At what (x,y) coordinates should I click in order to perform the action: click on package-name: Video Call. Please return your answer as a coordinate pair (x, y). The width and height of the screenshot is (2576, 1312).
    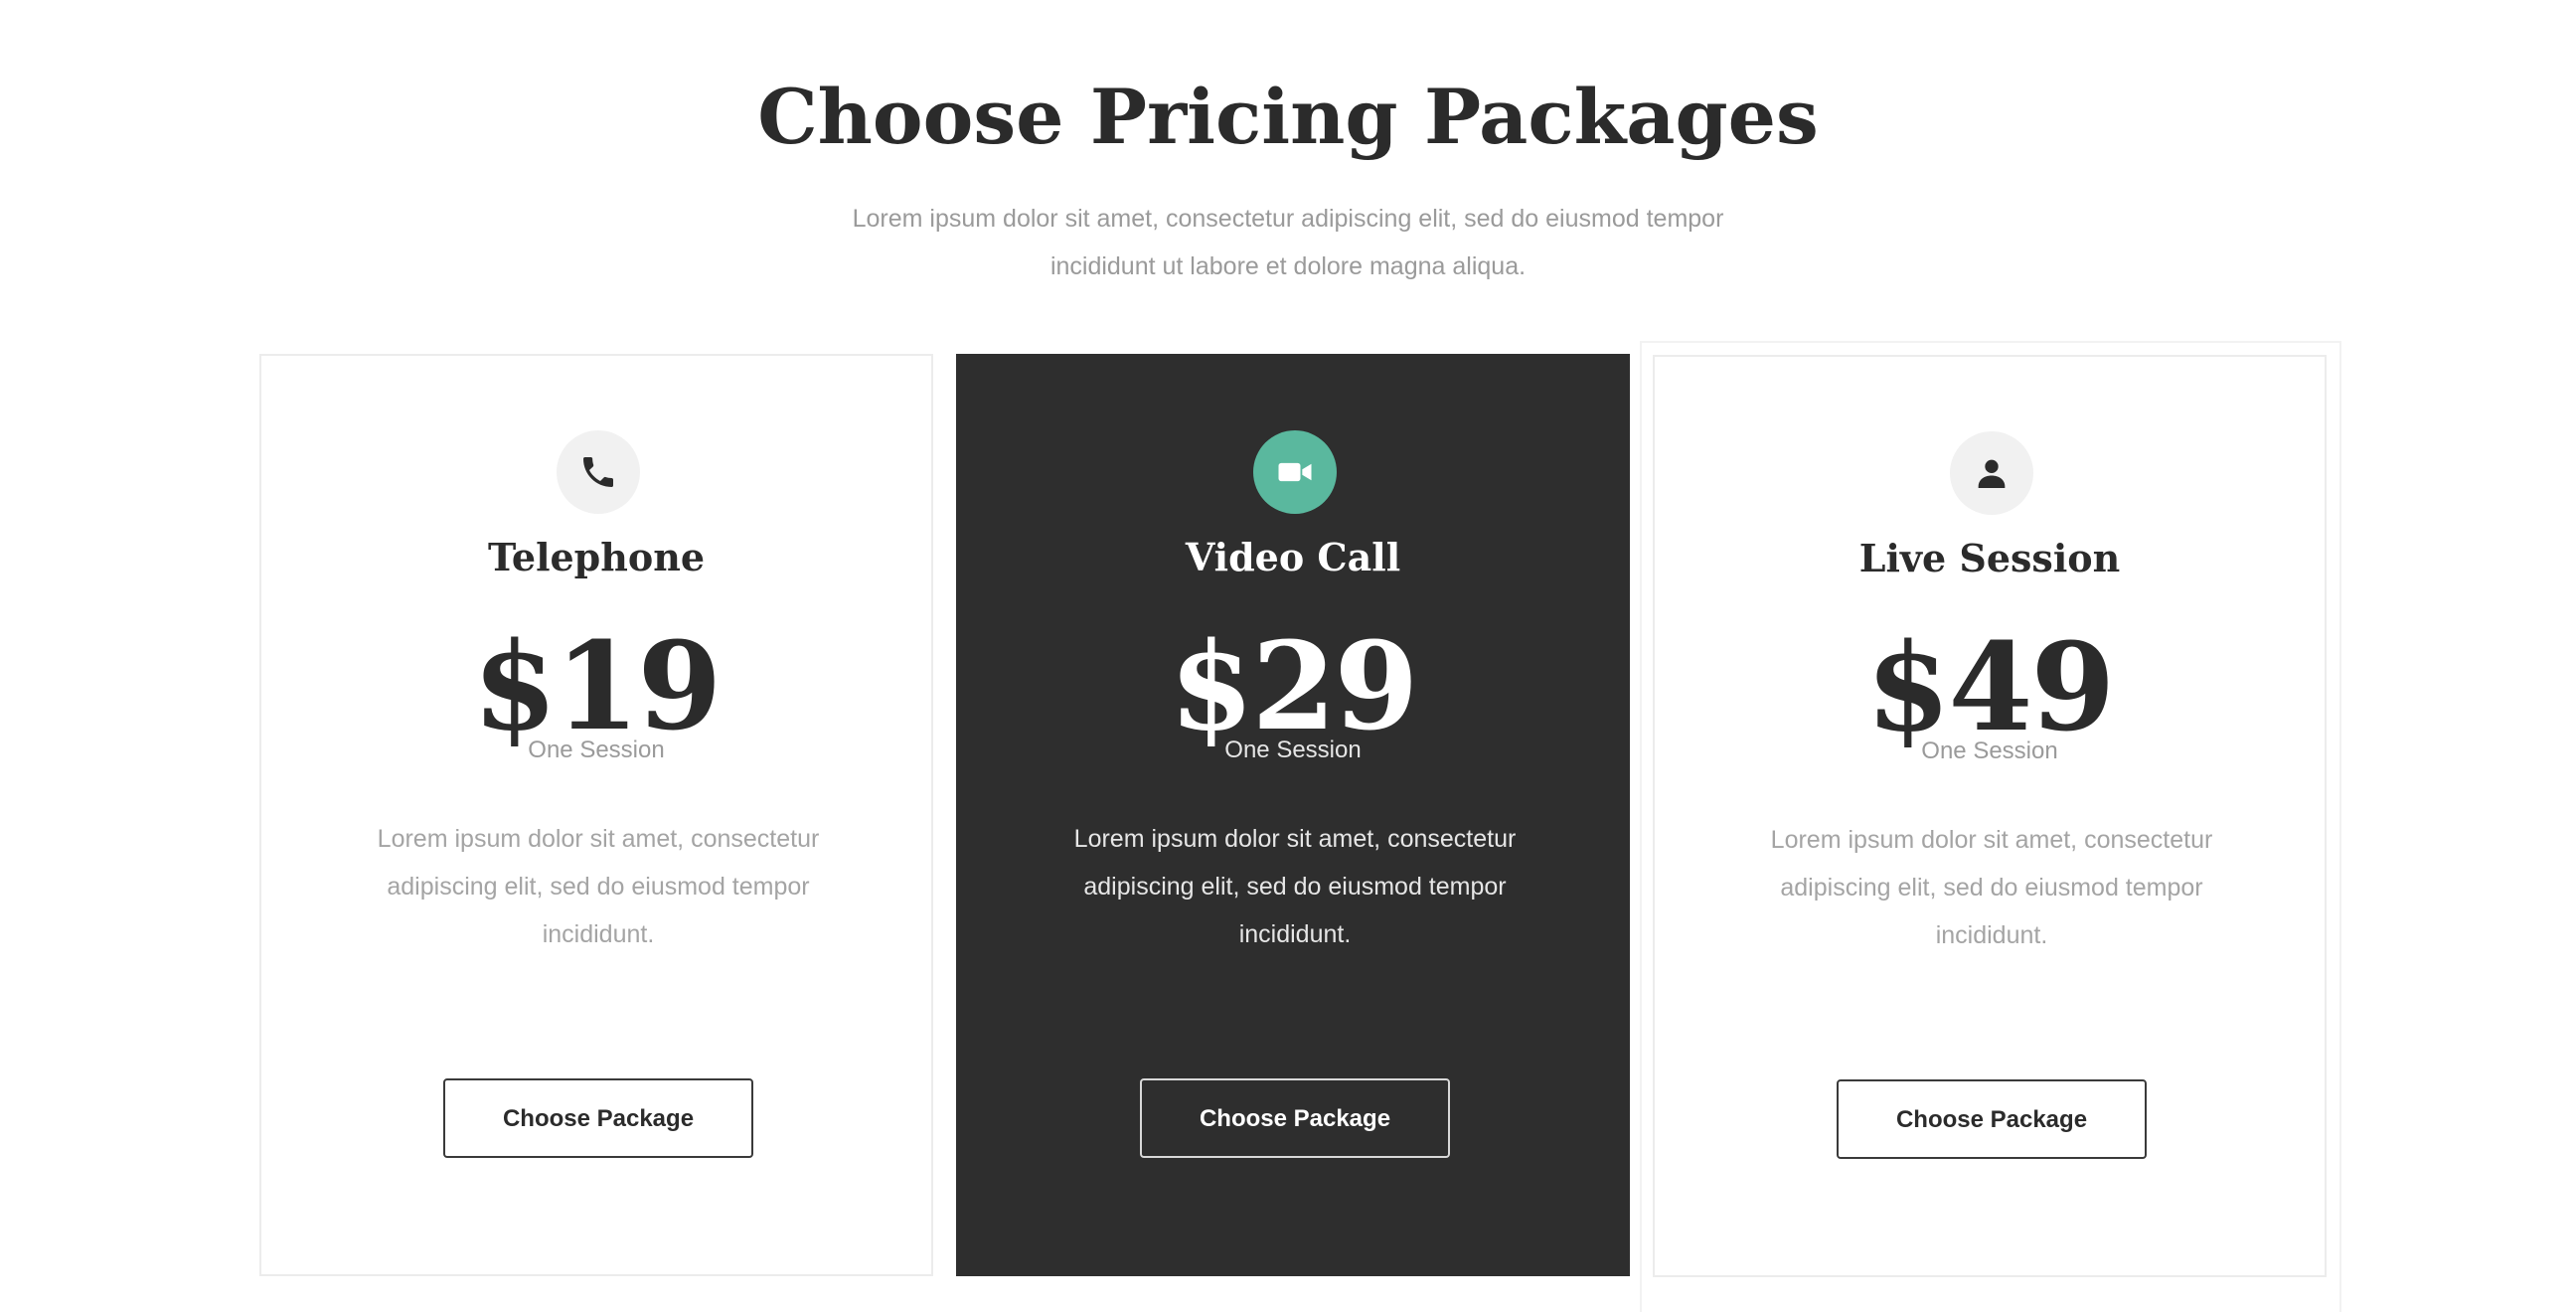
    Looking at the image, I should click on (1293, 557).